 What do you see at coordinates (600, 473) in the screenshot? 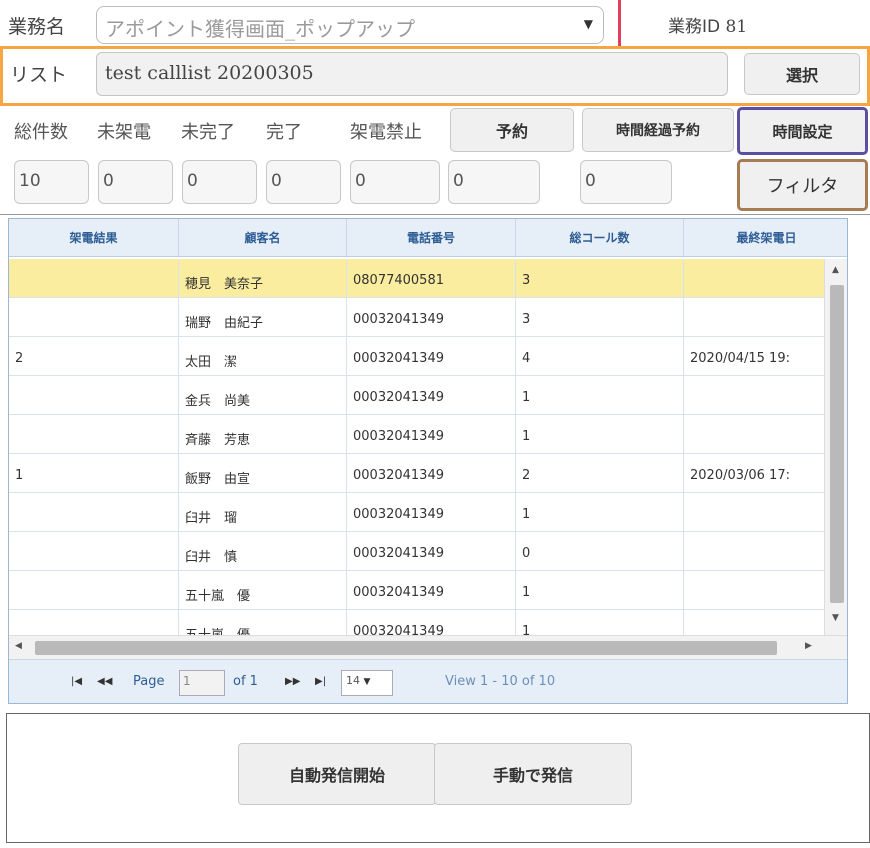
I see `table-cell: 2` at bounding box center [600, 473].